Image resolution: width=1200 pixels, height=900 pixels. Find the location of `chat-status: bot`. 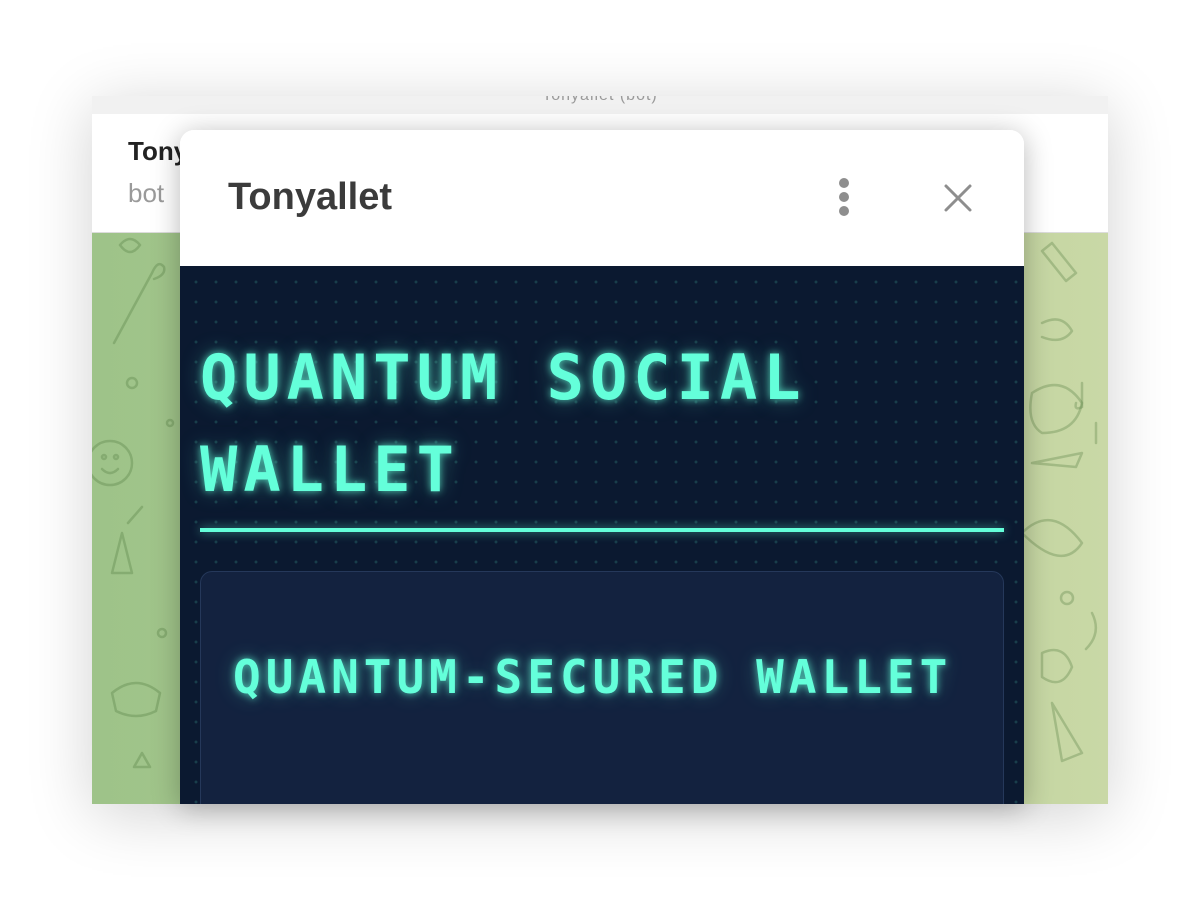

chat-status: bot is located at coordinates (146, 193).